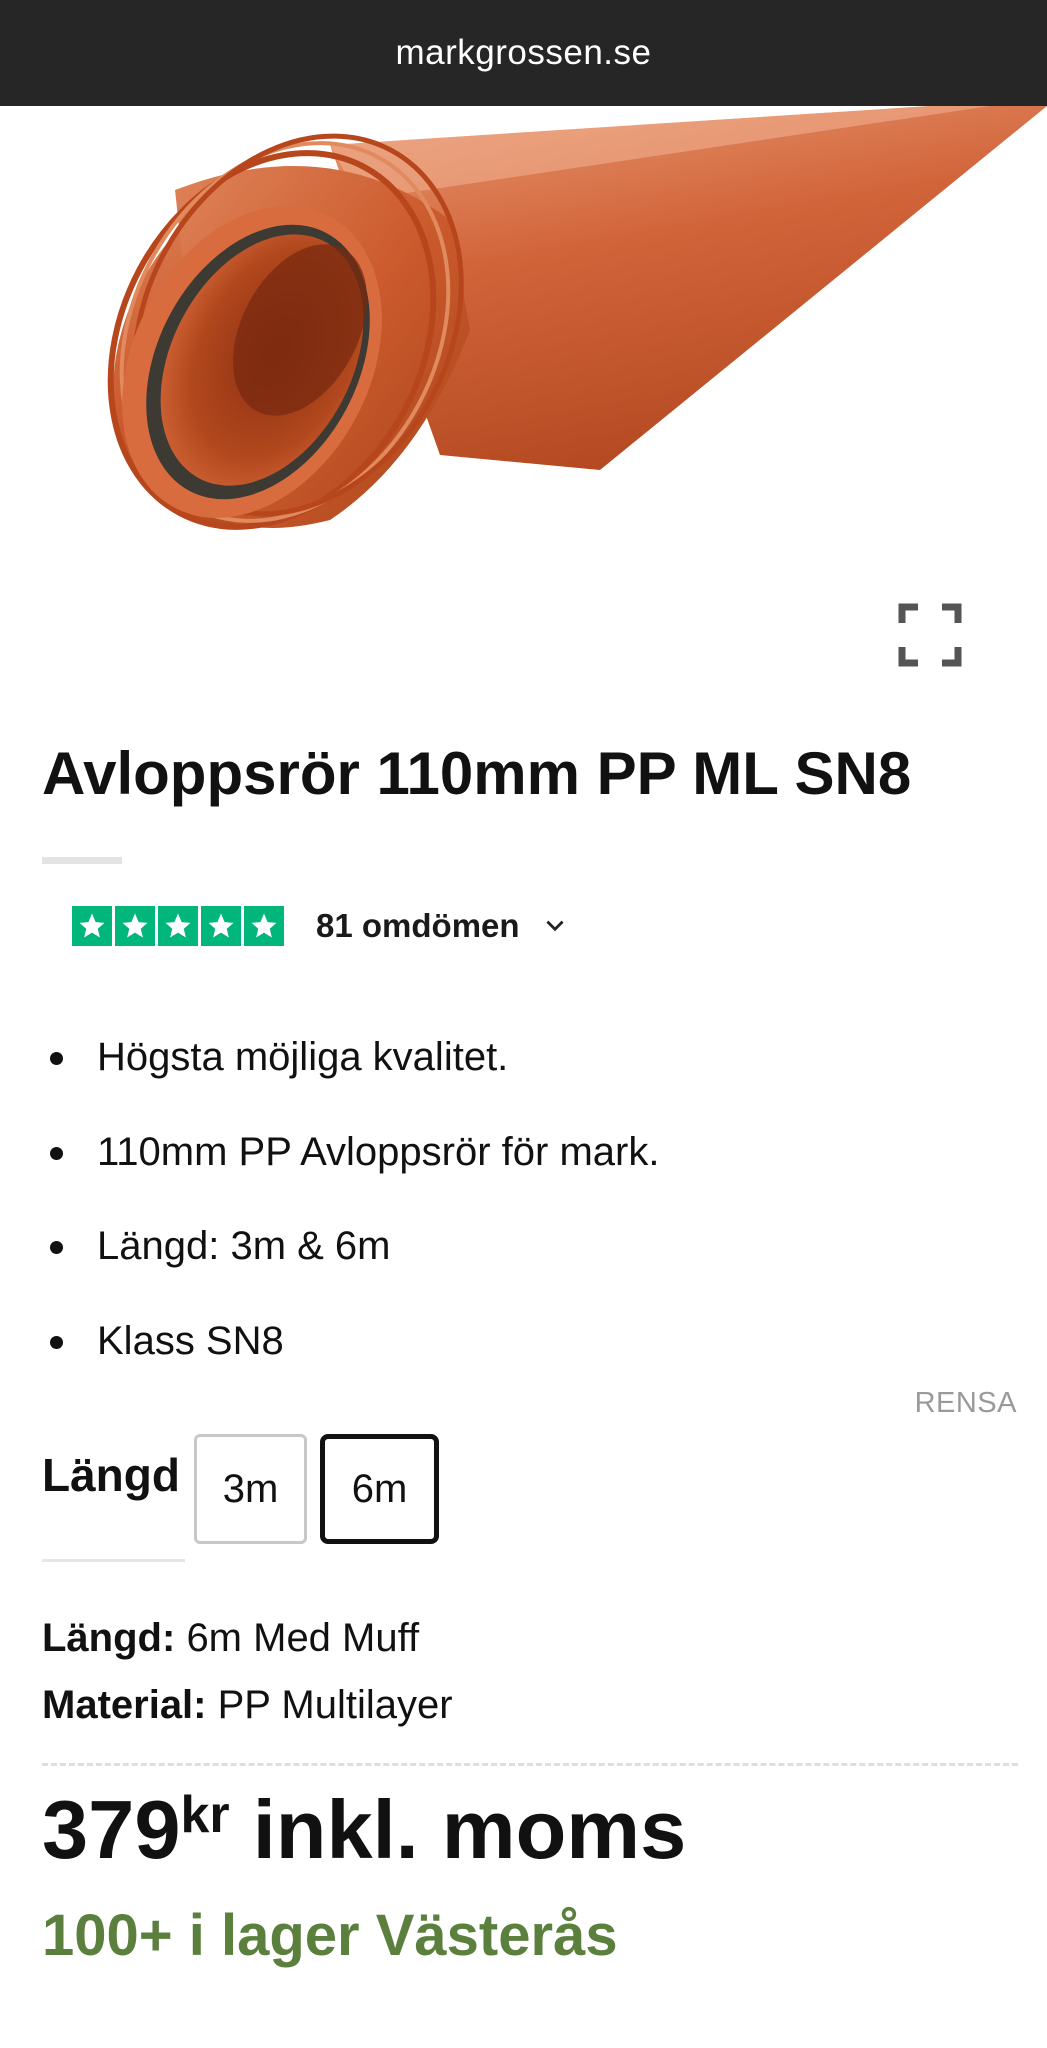  Describe the element at coordinates (492, 1057) in the screenshot. I see `list-item: Högsta möjliga kvalitet.` at that location.